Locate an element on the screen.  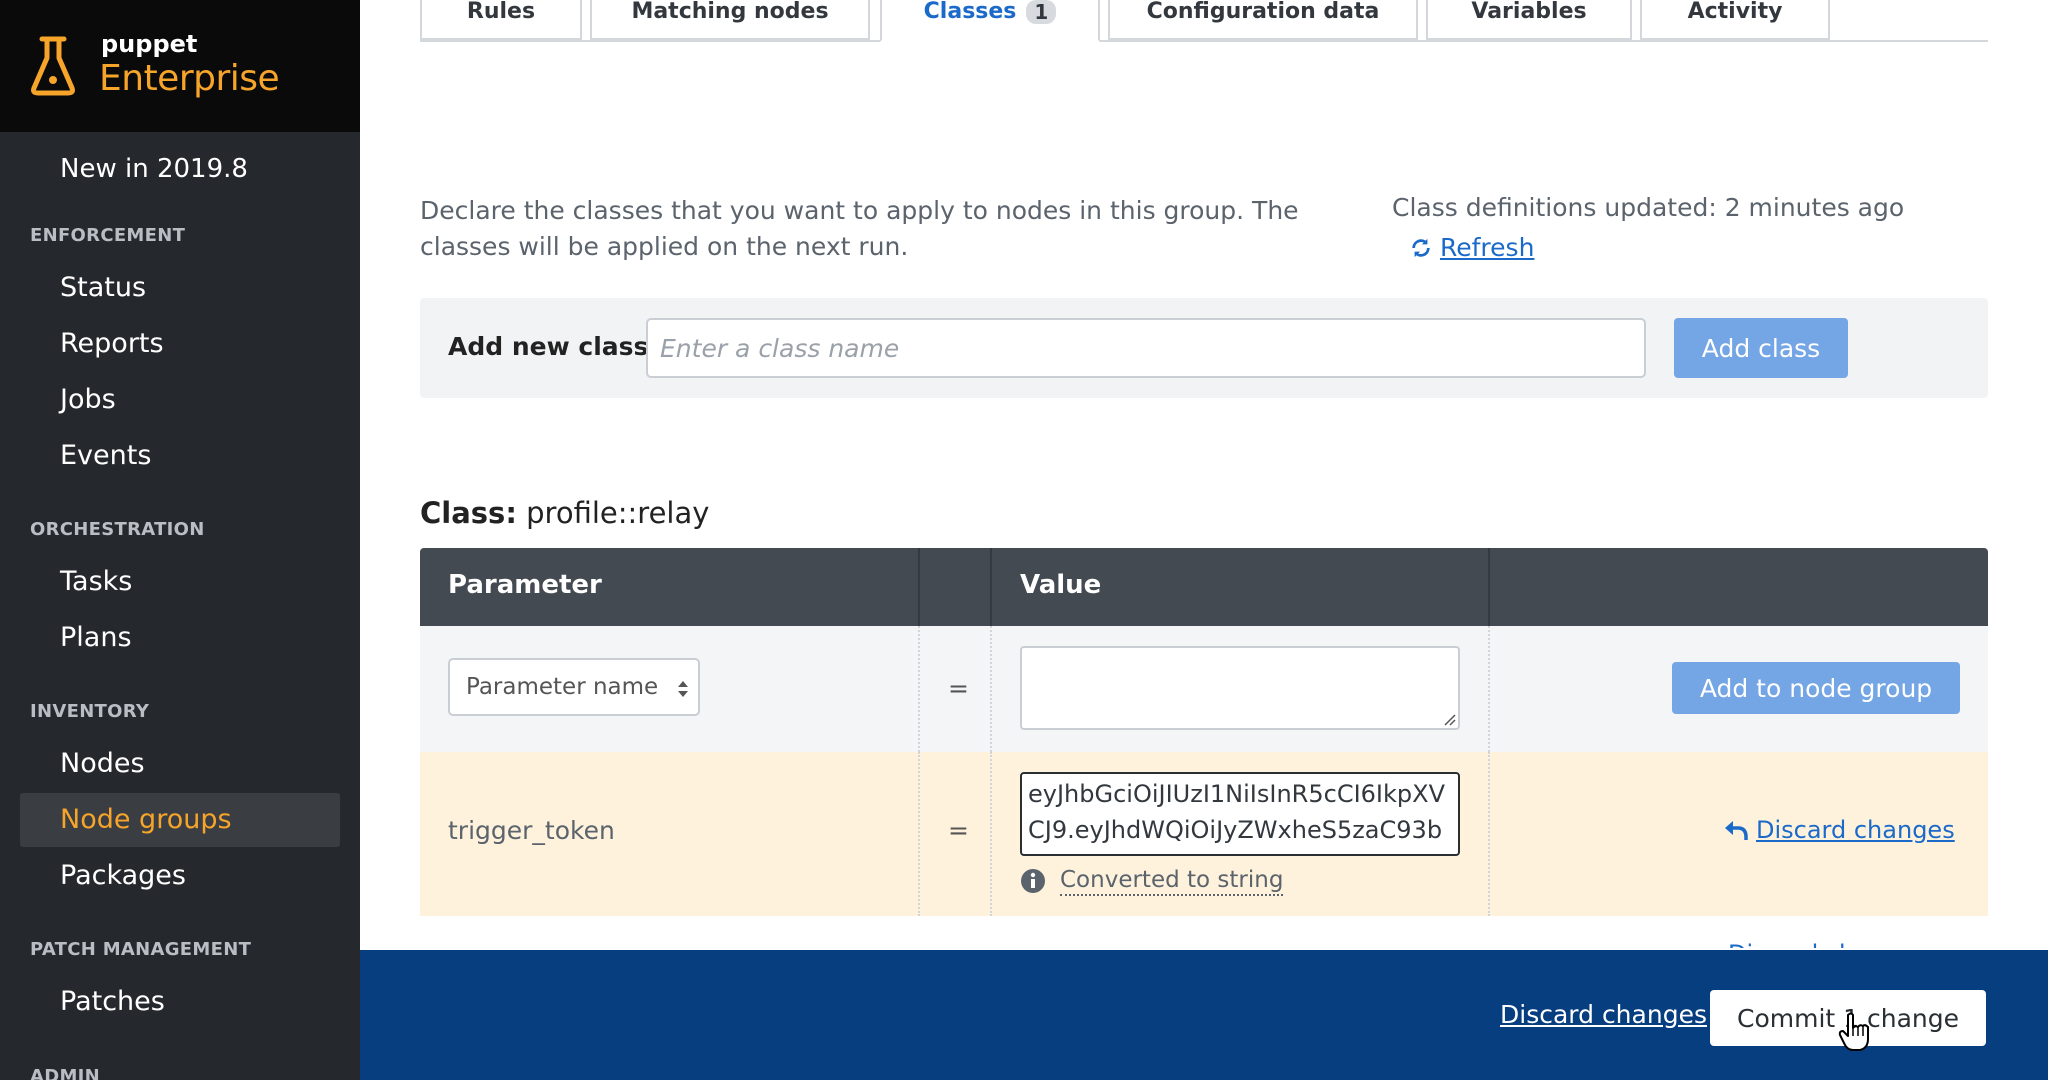
discard-changes-link: Discard changes is located at coordinates (1839, 830).